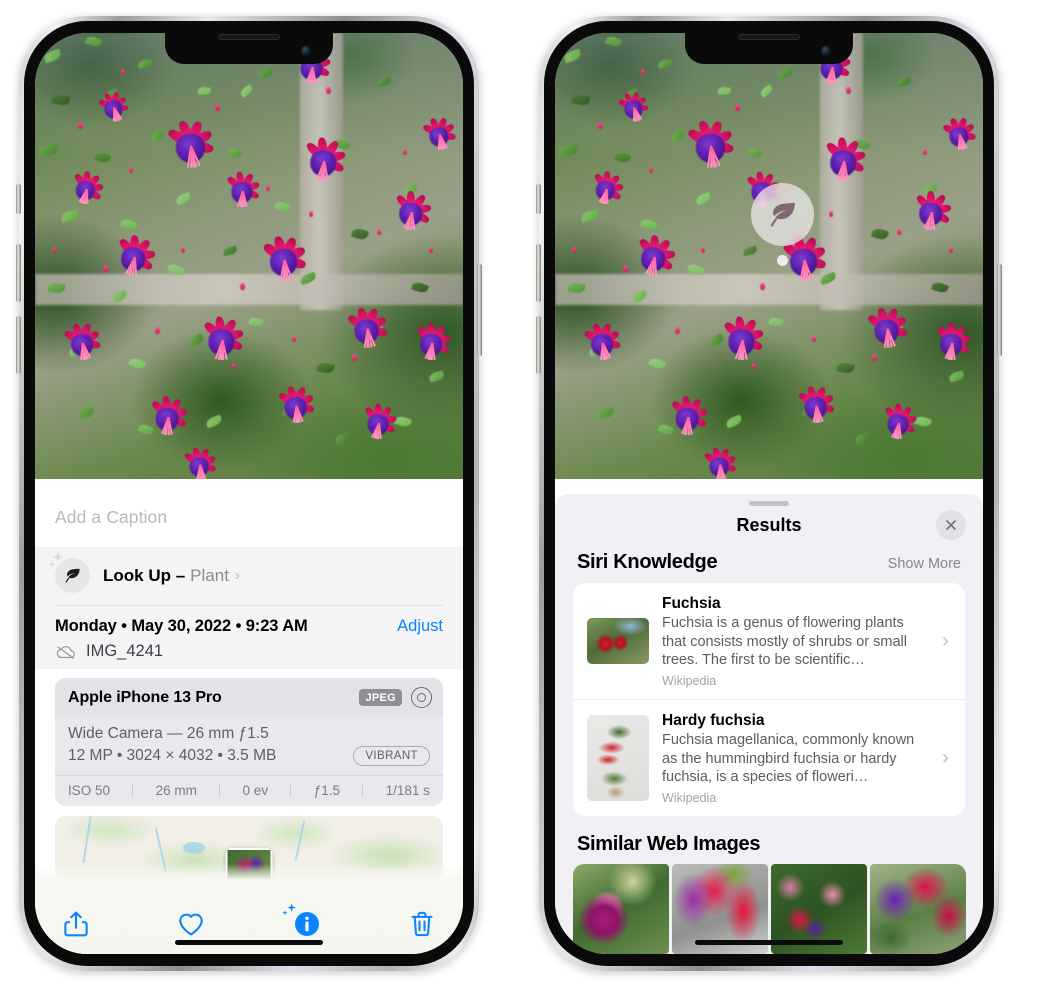 Image resolution: width=1055 pixels, height=985 pixels. I want to click on look-up-label-group: Look Up – Plant ›, so click(171, 576).